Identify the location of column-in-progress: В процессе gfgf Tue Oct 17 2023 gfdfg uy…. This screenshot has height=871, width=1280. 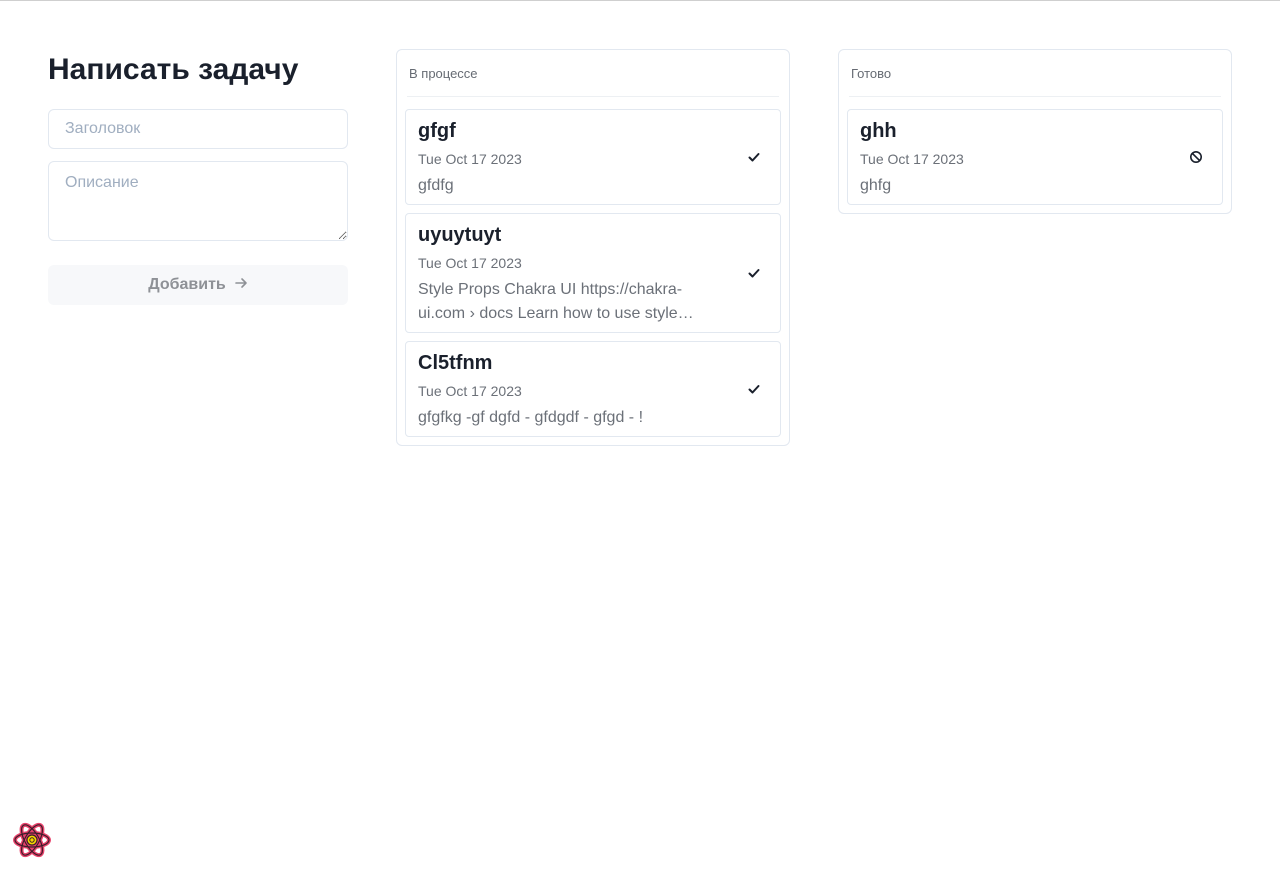
(593, 247).